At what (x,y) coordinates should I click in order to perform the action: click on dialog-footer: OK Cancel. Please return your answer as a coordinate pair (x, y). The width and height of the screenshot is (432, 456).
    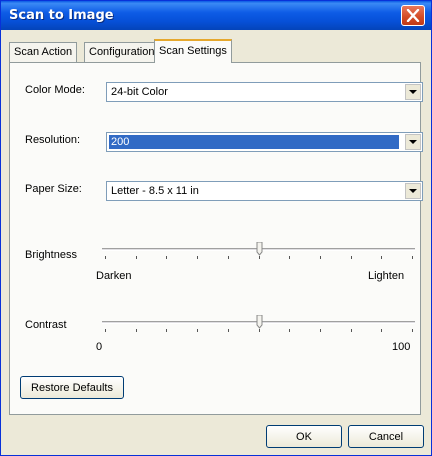
    Looking at the image, I should click on (216, 436).